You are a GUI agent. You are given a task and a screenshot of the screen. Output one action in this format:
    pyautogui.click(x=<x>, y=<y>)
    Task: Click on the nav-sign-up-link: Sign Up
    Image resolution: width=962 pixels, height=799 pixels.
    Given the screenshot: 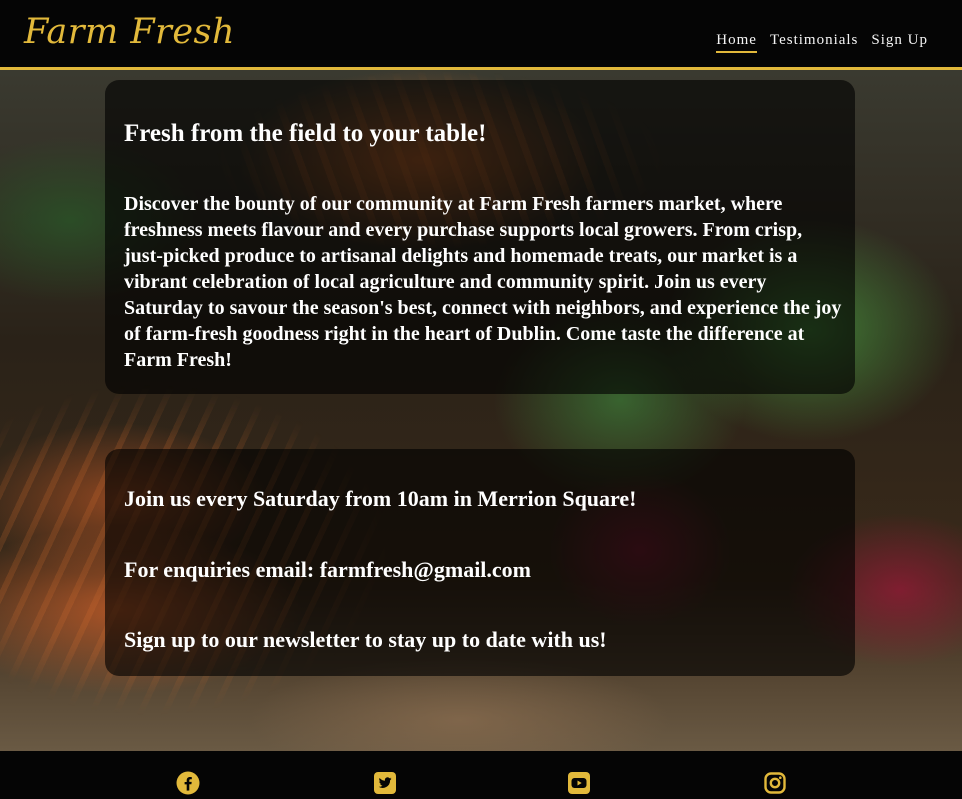 What is the action you would take?
    pyautogui.click(x=899, y=42)
    